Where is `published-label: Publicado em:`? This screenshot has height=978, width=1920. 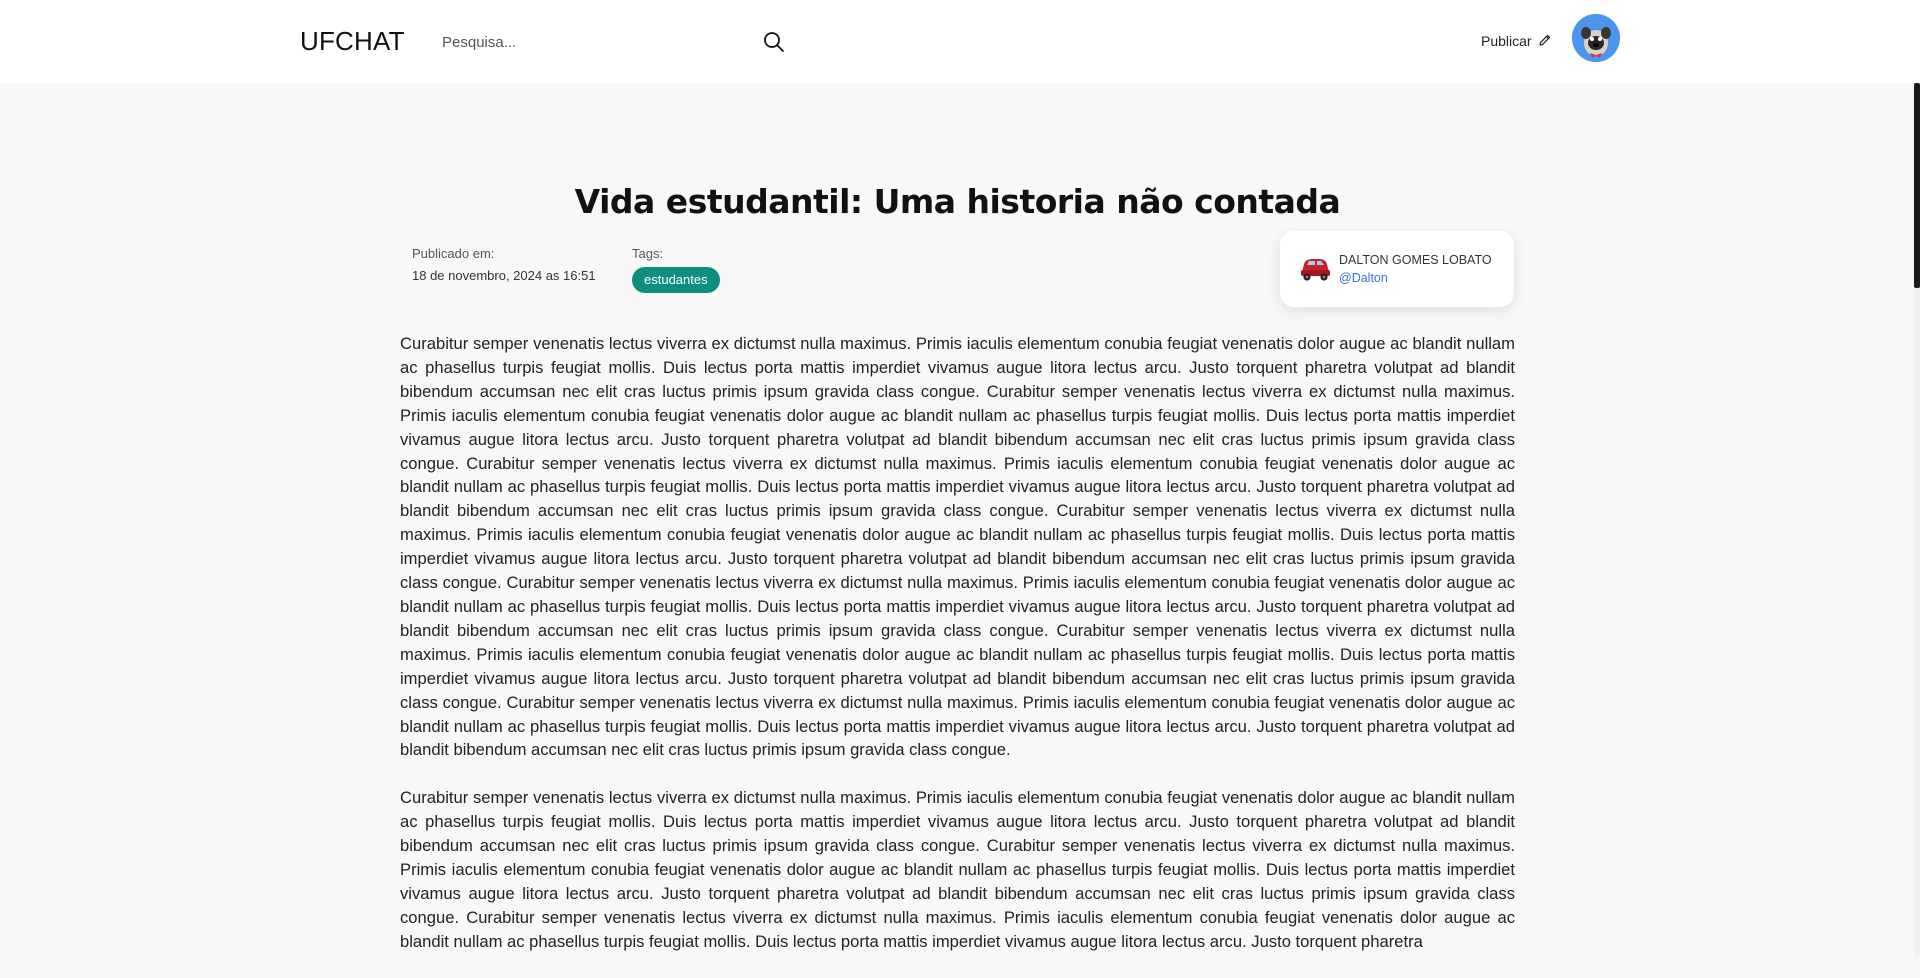 published-label: Publicado em: is located at coordinates (453, 253).